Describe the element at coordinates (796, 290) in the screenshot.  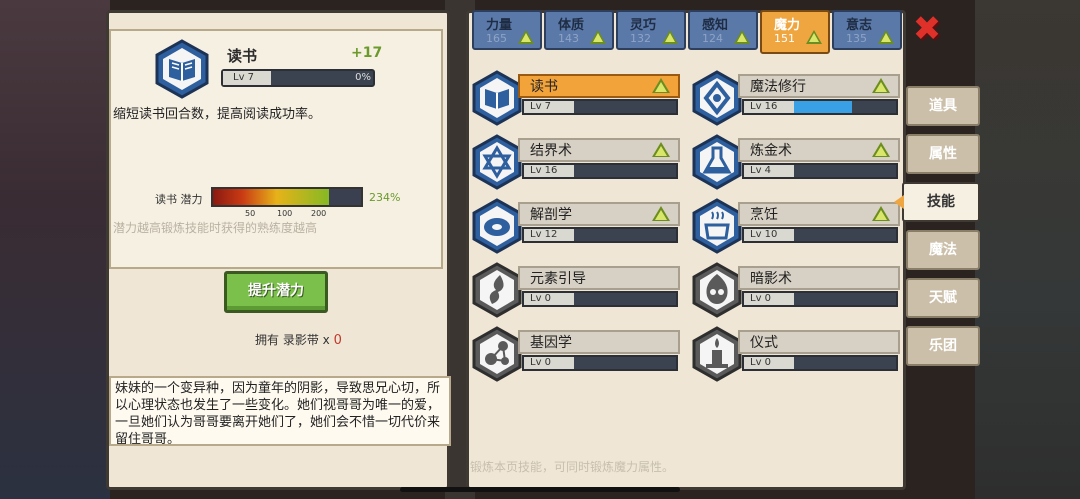
I see `skill-item-shadow-art: 暗影术 Lv 0` at that location.